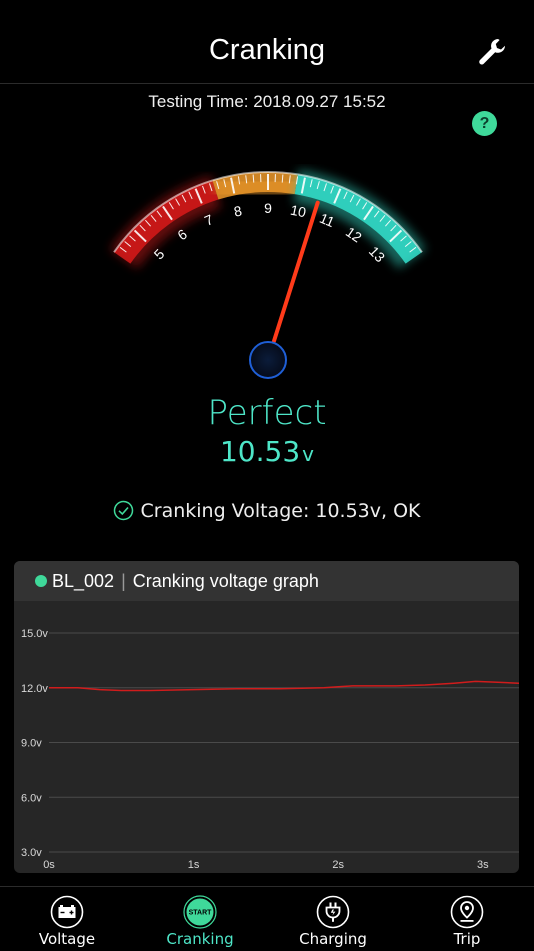  I want to click on x-tick-label: 0s, so click(49, 865).